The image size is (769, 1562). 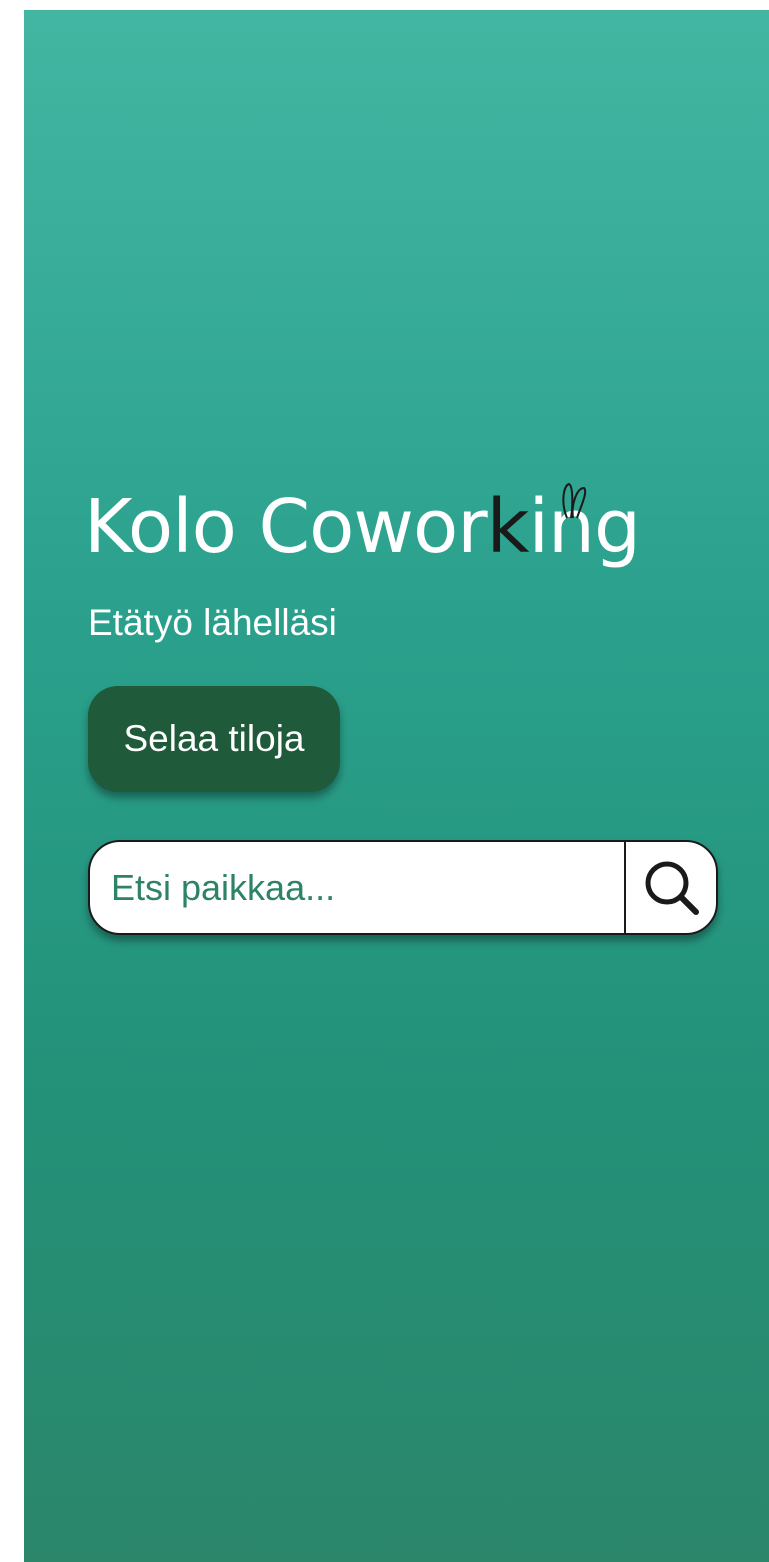 I want to click on search-bar, so click(x=403, y=887).